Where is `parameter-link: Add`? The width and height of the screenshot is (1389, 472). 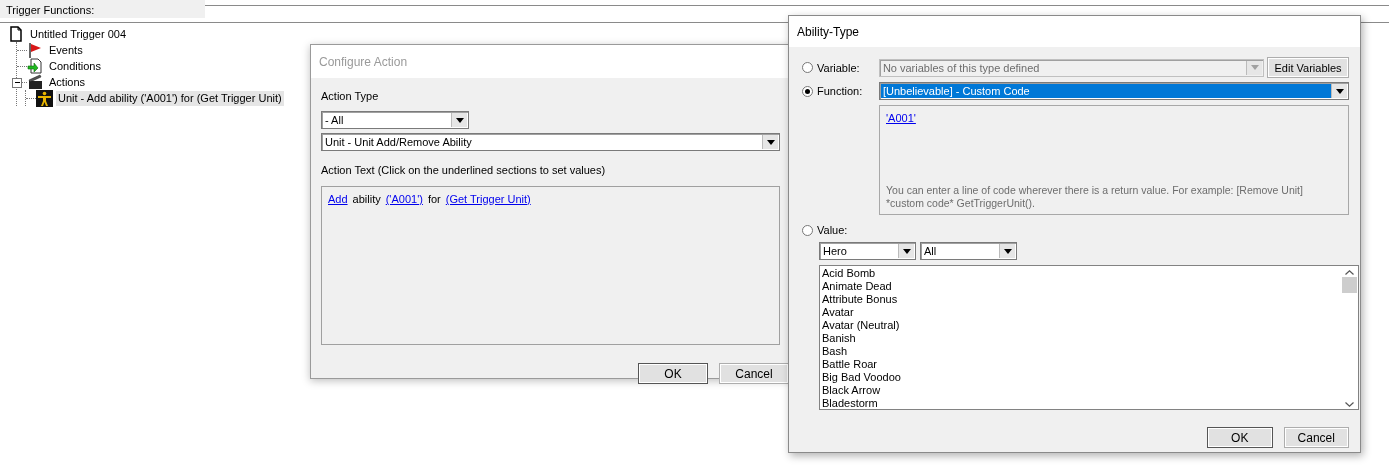
parameter-link: Add is located at coordinates (338, 199).